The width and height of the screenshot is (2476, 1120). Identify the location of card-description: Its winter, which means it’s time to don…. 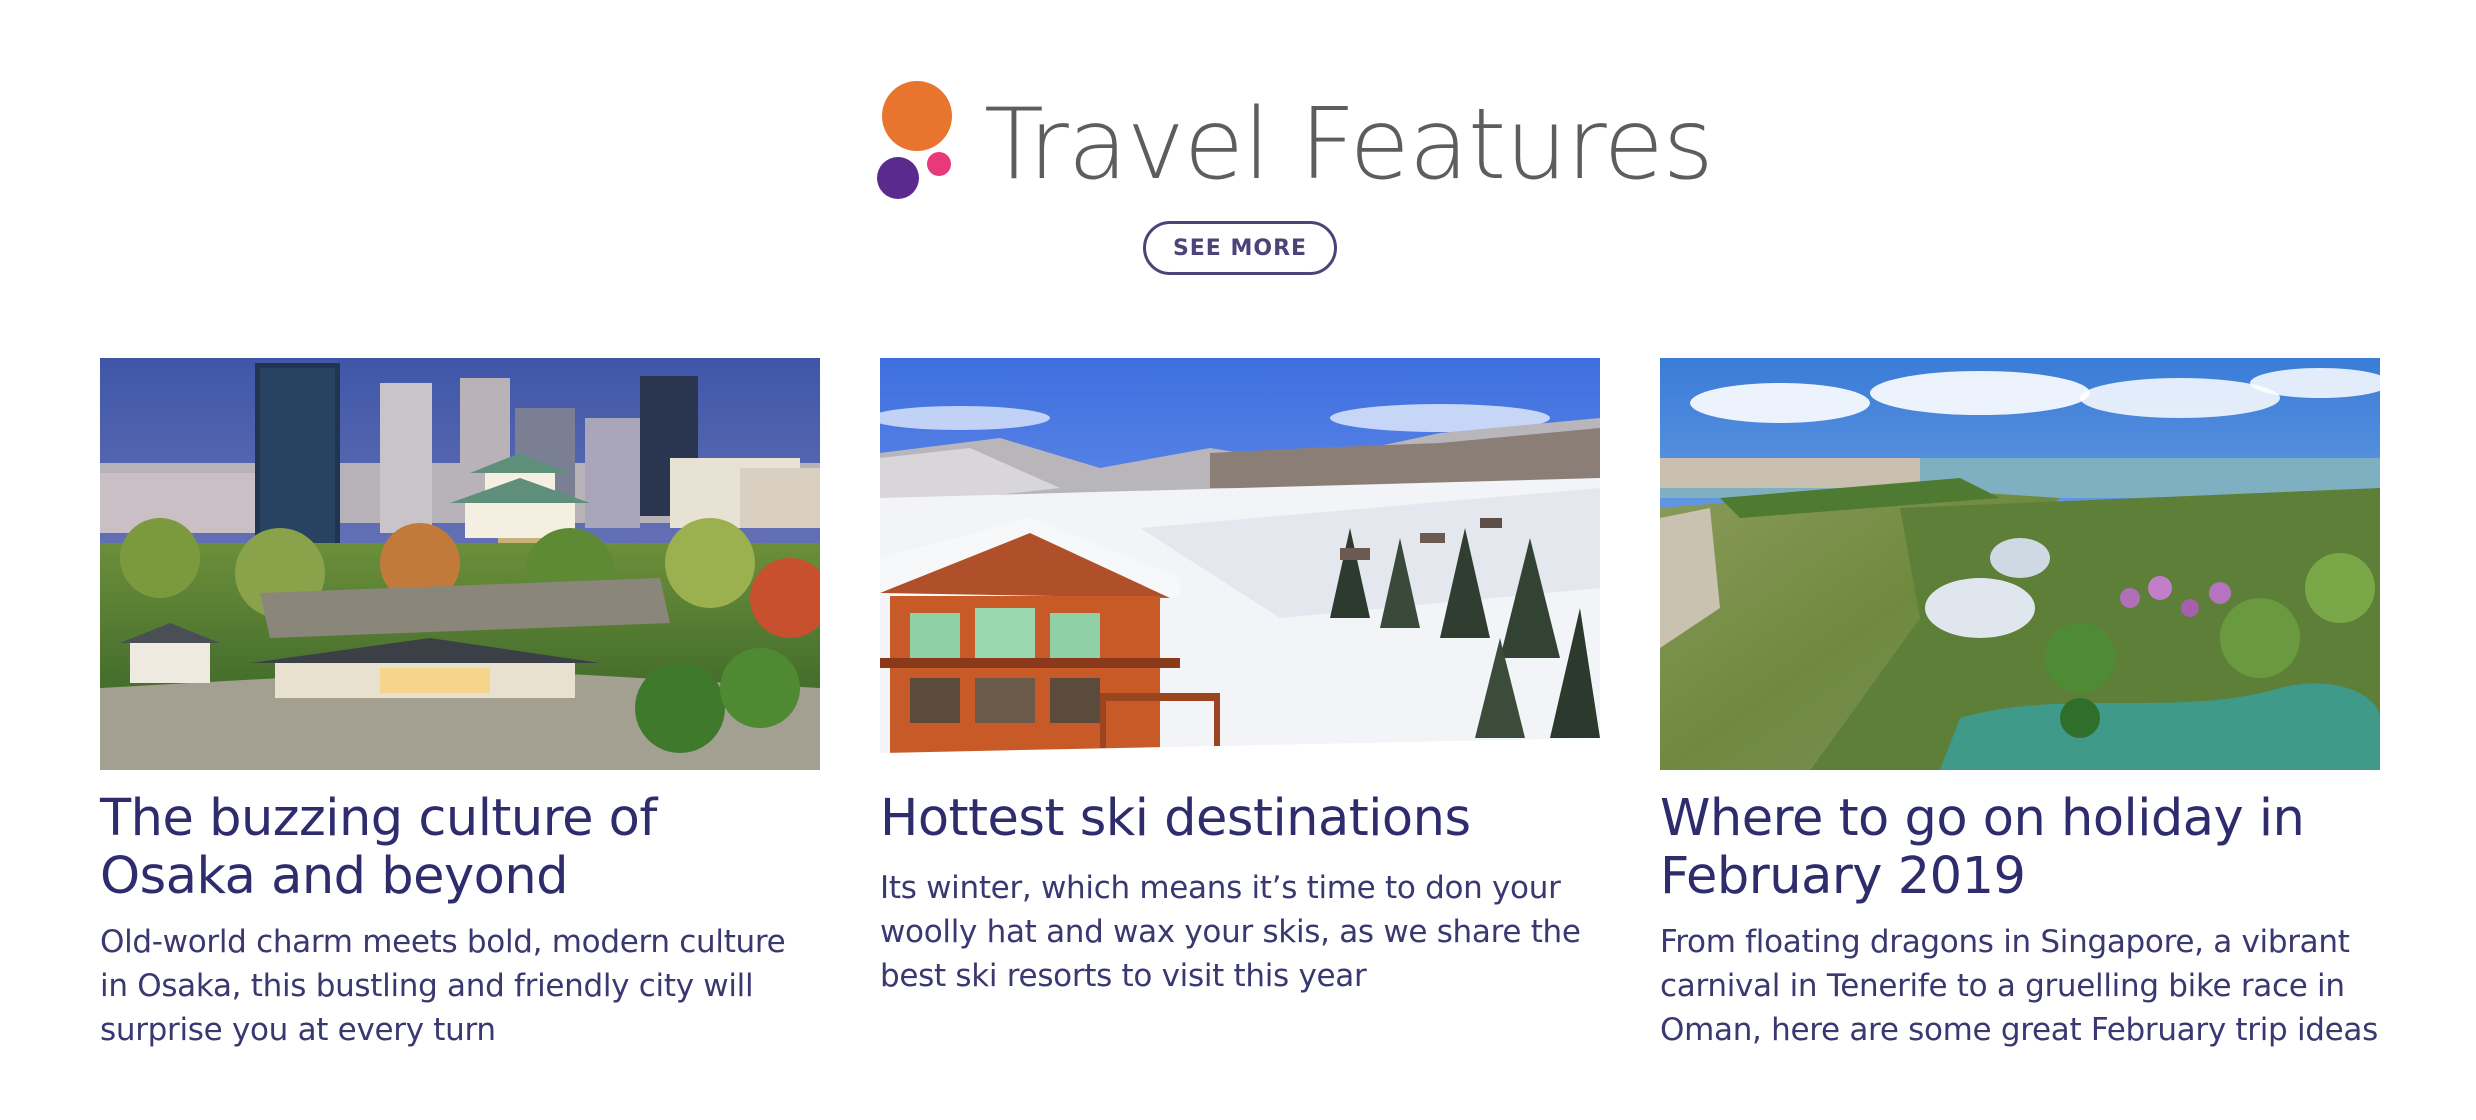
(1230, 932).